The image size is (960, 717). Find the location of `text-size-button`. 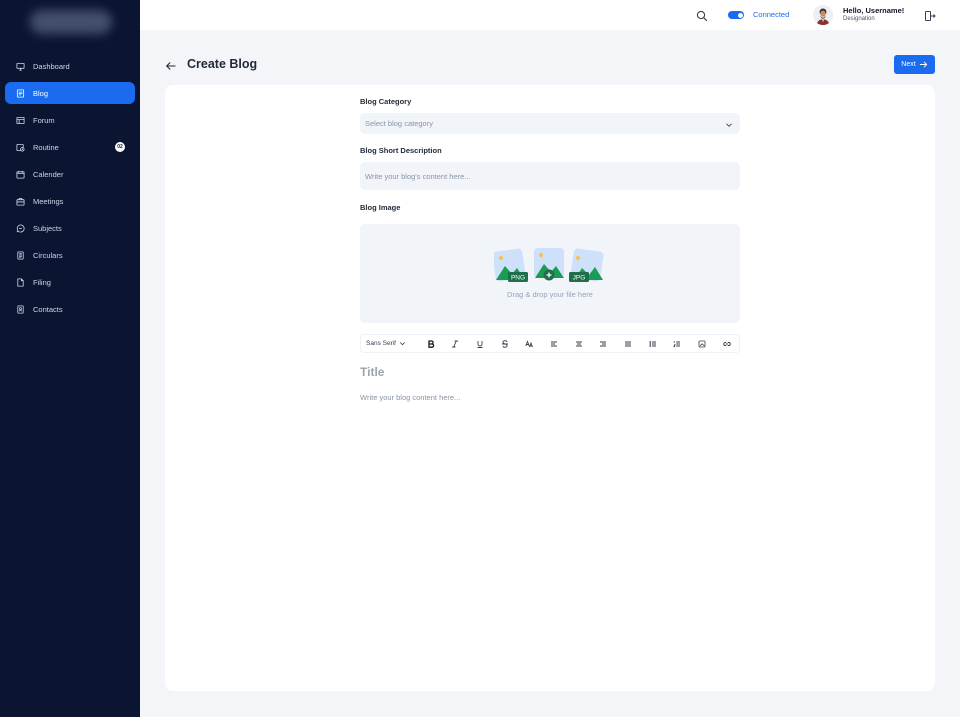

text-size-button is located at coordinates (529, 343).